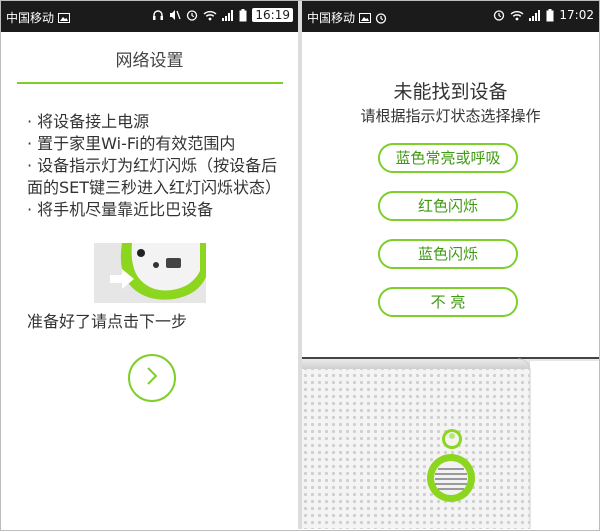 The image size is (600, 531). I want to click on page-title: 网络设置, so click(149, 61).